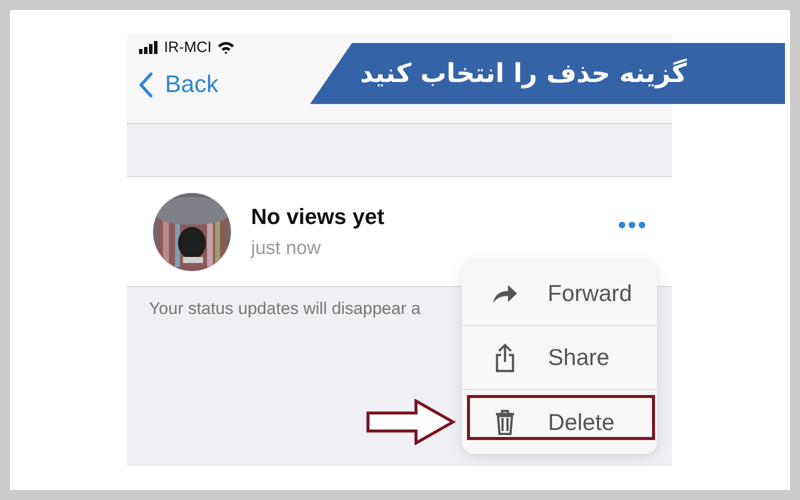 The height and width of the screenshot is (500, 800). I want to click on more-icon, so click(632, 225).